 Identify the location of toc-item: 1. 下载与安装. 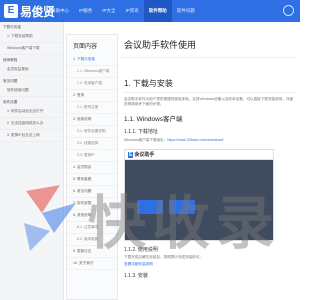
(92, 60).